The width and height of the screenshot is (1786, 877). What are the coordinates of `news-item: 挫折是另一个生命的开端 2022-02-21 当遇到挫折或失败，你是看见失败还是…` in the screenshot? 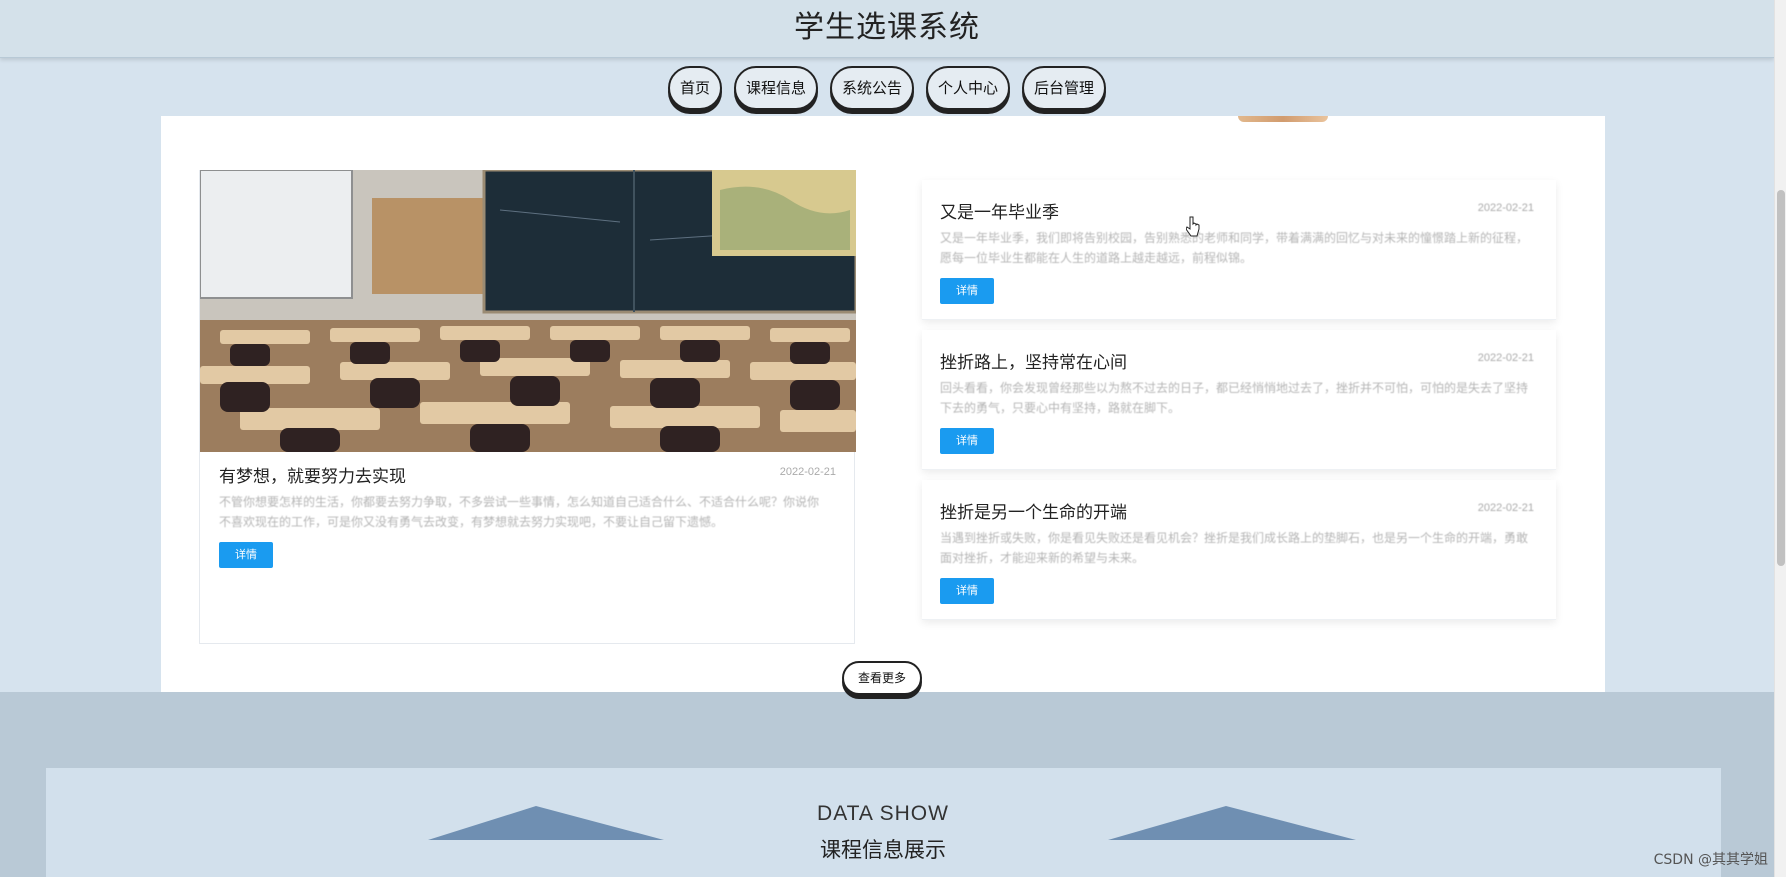 It's located at (1239, 550).